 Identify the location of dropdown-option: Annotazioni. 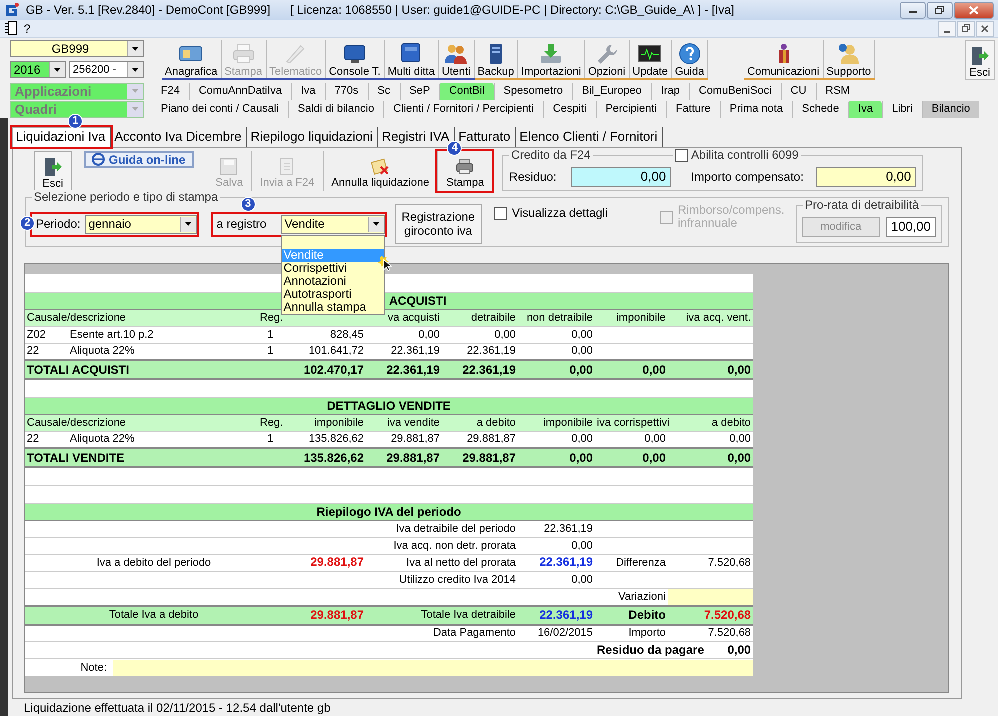
(333, 281).